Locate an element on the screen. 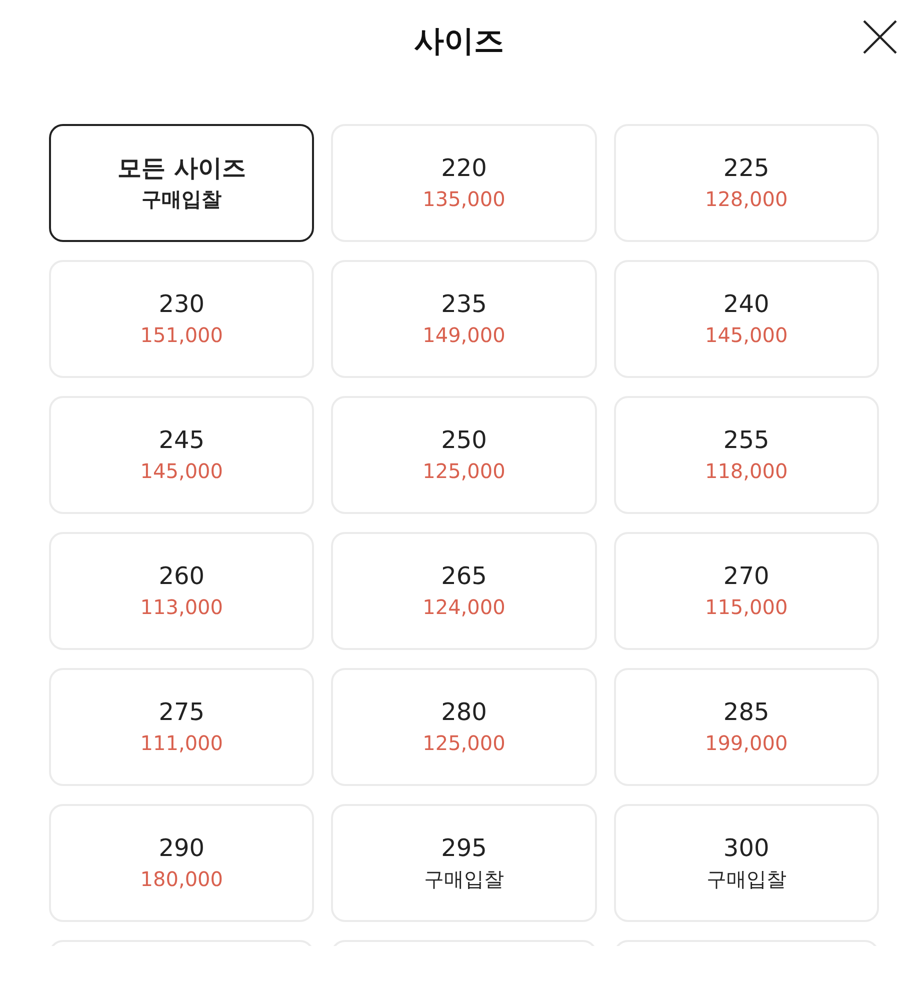 The width and height of the screenshot is (918, 984). size-option: 220 135,000 is located at coordinates (464, 183).